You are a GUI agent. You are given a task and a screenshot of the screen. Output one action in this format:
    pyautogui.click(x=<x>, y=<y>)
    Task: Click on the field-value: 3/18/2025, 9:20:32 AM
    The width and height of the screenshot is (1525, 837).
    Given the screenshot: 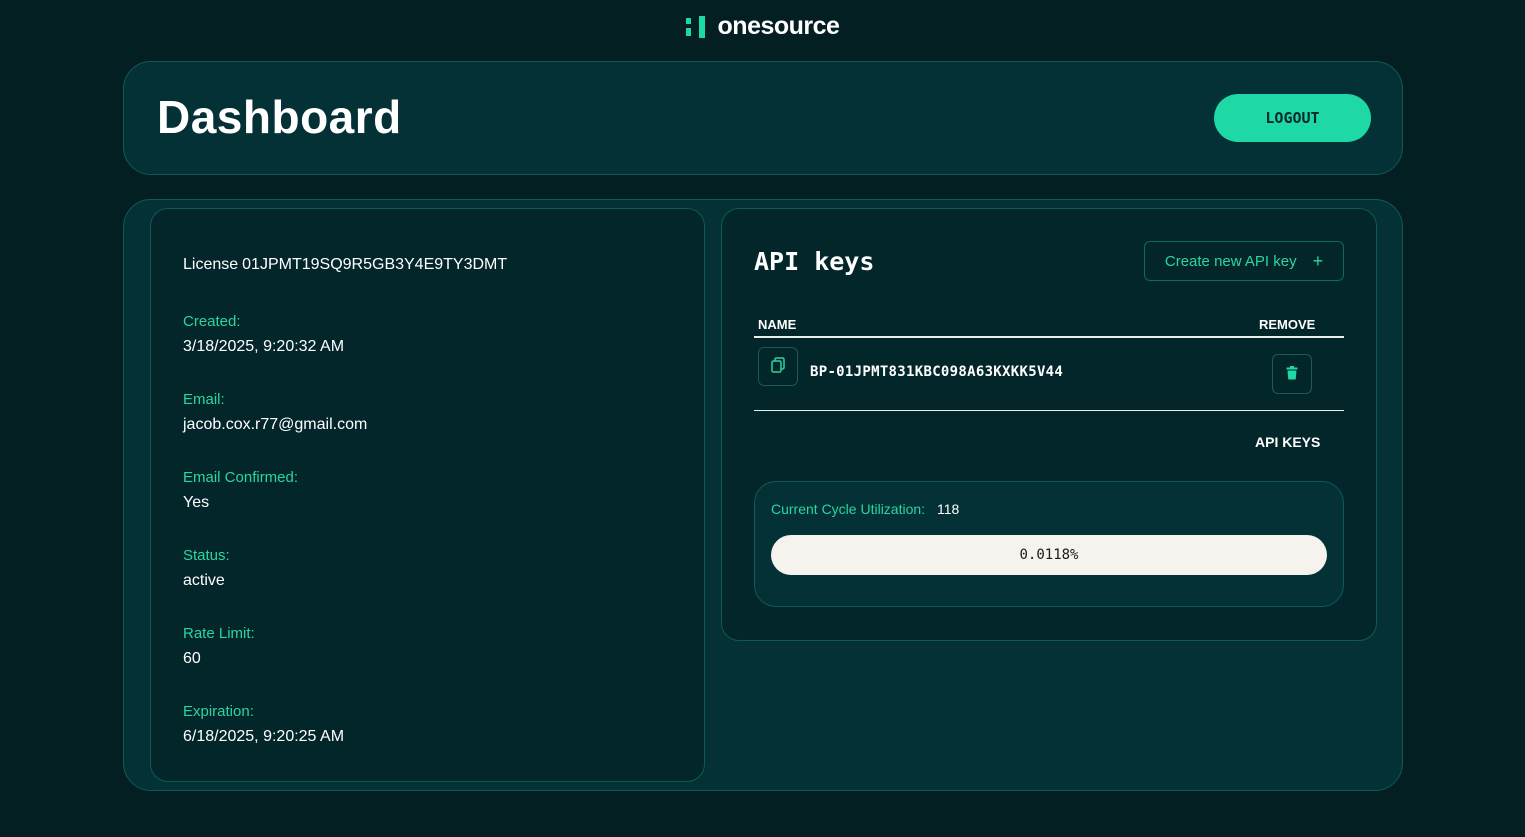 What is the action you would take?
    pyautogui.click(x=264, y=346)
    